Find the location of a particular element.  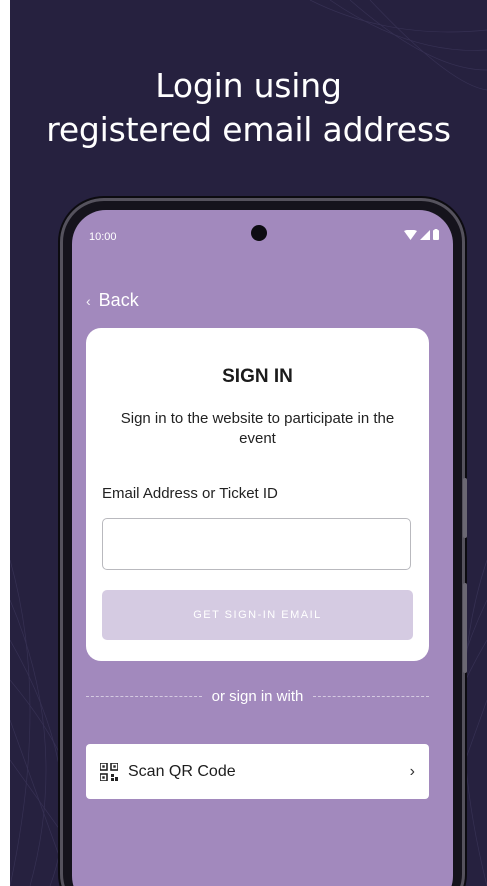

alt-signin-divider: or sign in with is located at coordinates (257, 696).